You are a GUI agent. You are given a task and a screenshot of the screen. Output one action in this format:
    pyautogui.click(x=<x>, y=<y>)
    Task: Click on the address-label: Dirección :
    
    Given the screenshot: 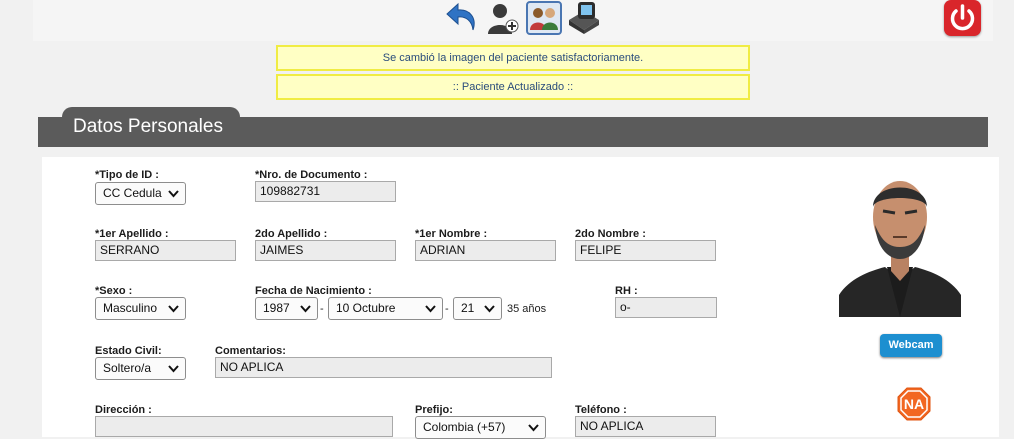 What is the action you would take?
    pyautogui.click(x=123, y=410)
    